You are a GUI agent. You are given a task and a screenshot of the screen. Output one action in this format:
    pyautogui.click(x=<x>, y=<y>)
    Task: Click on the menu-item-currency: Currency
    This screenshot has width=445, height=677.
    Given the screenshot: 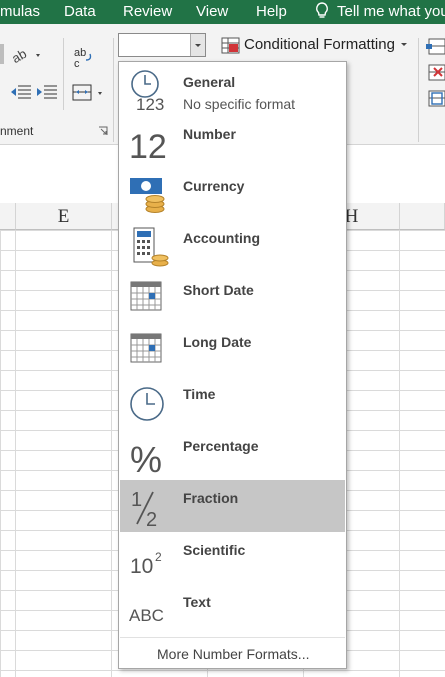 What is the action you would take?
    pyautogui.click(x=232, y=194)
    